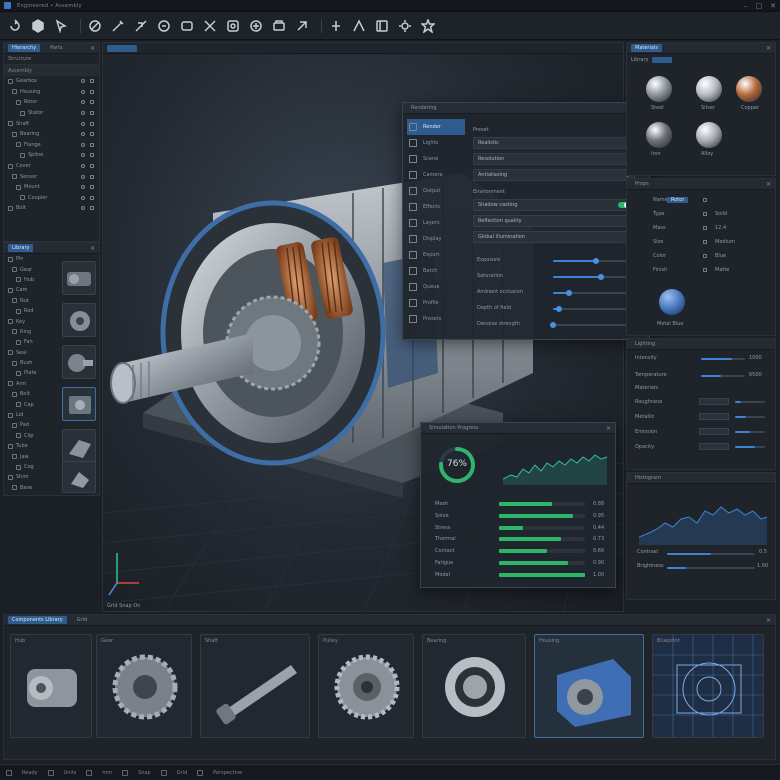 Image resolution: width=780 pixels, height=780 pixels. Describe the element at coordinates (24, 48) in the screenshot. I see `tab-hierarchy: Hierarchy` at that location.